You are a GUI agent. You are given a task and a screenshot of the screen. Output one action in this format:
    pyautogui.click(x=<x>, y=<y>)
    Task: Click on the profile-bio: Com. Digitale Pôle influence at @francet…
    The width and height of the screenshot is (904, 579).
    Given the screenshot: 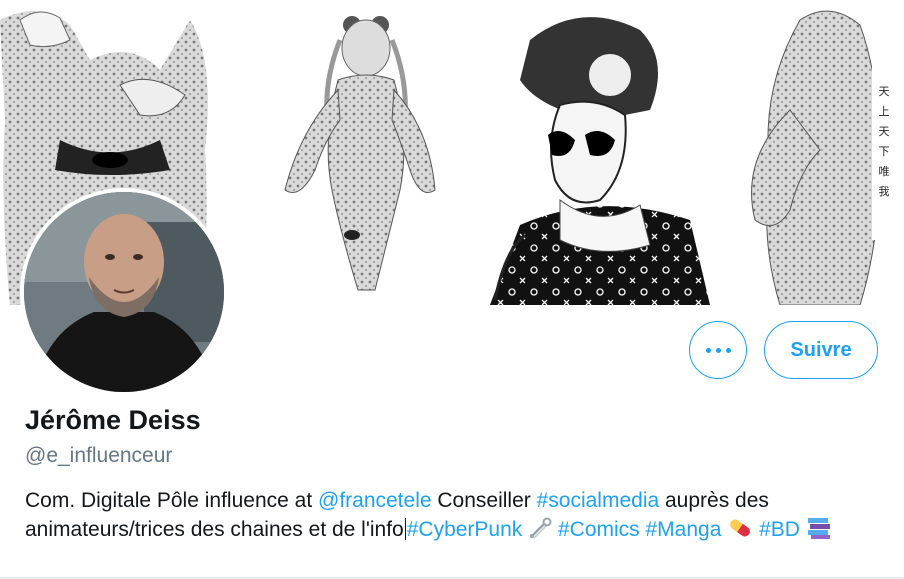 What is the action you would take?
    pyautogui.click(x=455, y=517)
    